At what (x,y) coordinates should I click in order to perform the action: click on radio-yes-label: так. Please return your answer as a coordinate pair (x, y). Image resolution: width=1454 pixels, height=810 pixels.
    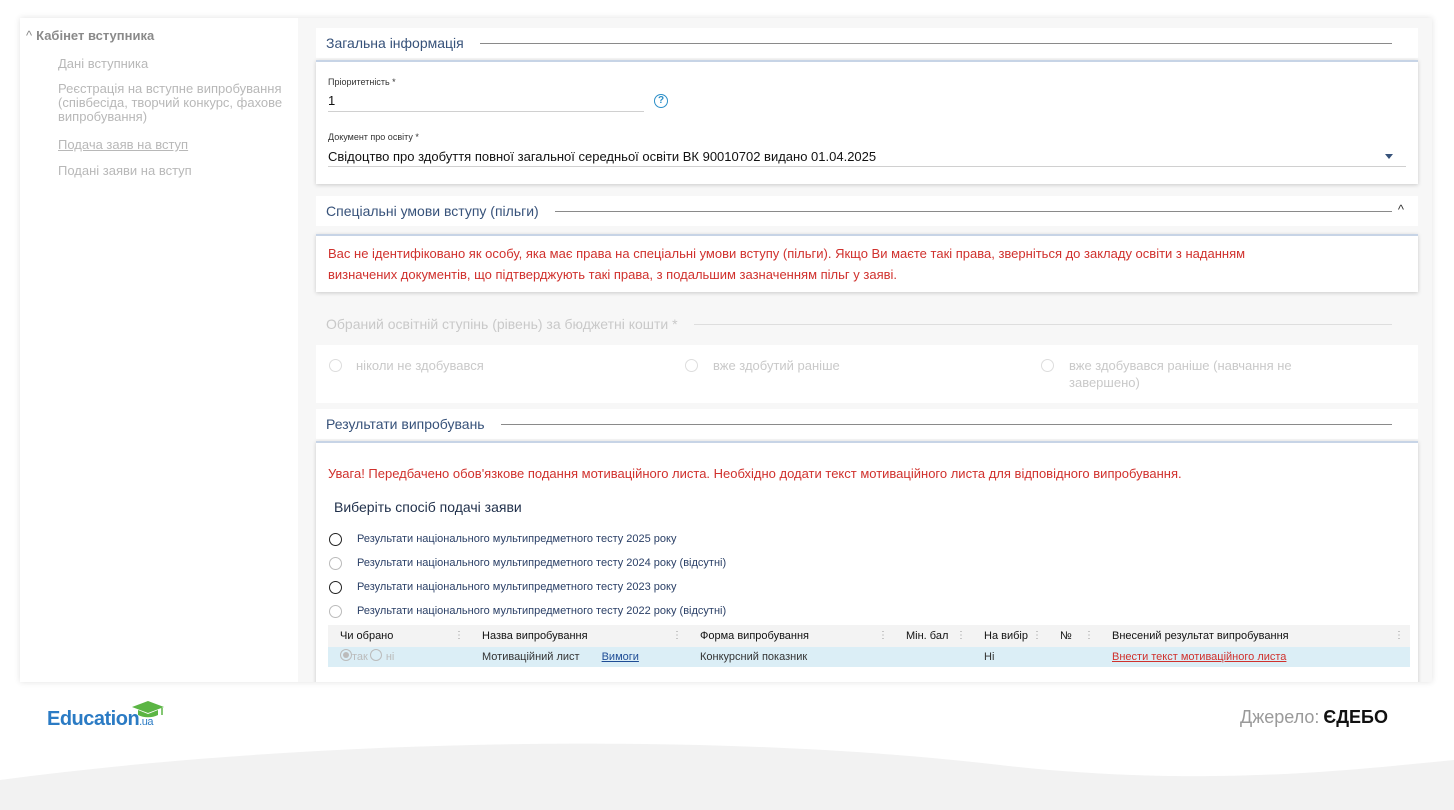
    Looking at the image, I should click on (360, 657).